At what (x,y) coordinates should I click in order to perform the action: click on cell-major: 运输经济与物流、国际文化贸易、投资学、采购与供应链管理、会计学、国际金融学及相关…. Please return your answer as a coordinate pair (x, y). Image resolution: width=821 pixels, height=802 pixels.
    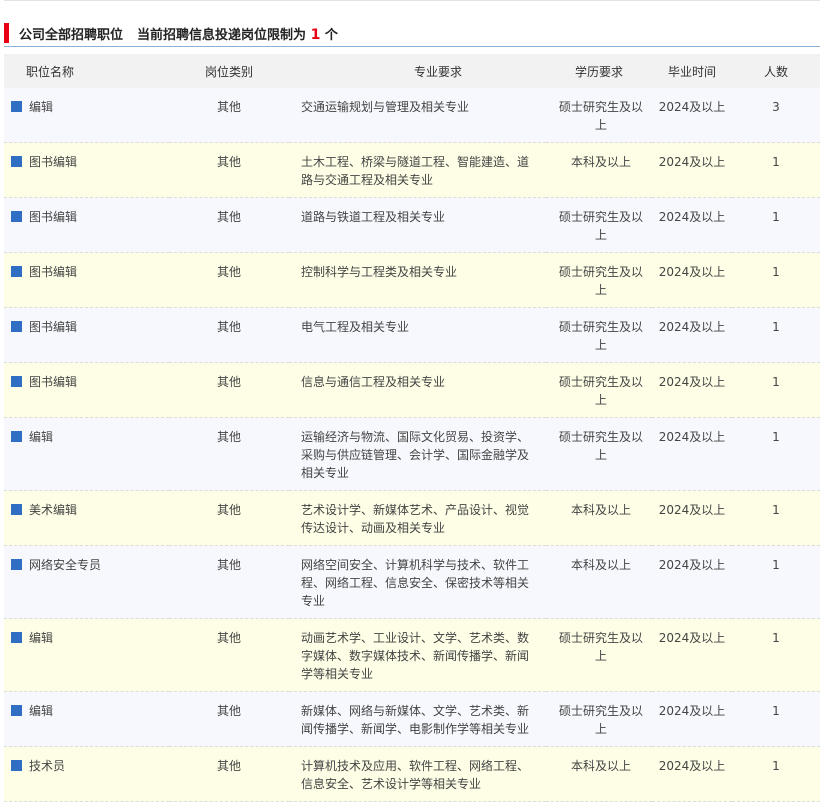
    Looking at the image, I should click on (417, 454).